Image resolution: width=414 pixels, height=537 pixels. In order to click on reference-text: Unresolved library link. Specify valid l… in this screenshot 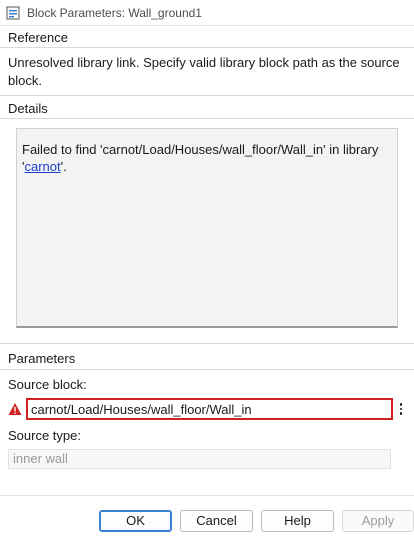, I will do `click(204, 71)`.